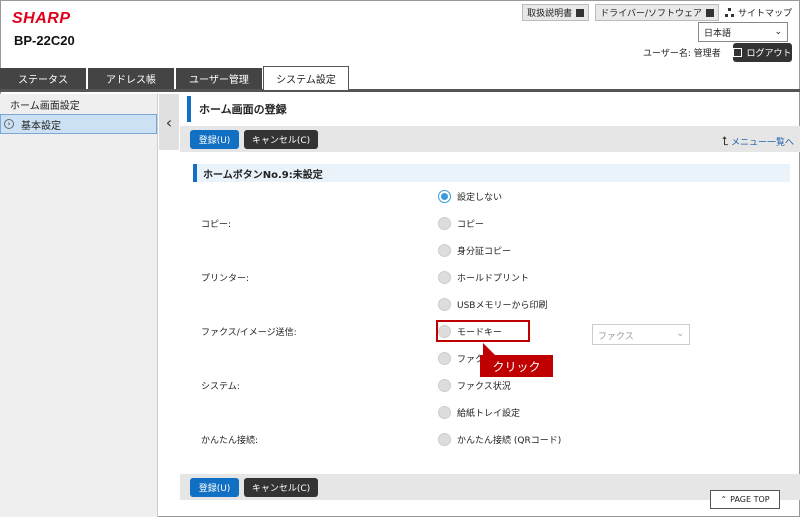 Image resolution: width=800 pixels, height=517 pixels. What do you see at coordinates (230, 441) in the screenshot?
I see `group-label-easy-connect: かんたん接続:` at bounding box center [230, 441].